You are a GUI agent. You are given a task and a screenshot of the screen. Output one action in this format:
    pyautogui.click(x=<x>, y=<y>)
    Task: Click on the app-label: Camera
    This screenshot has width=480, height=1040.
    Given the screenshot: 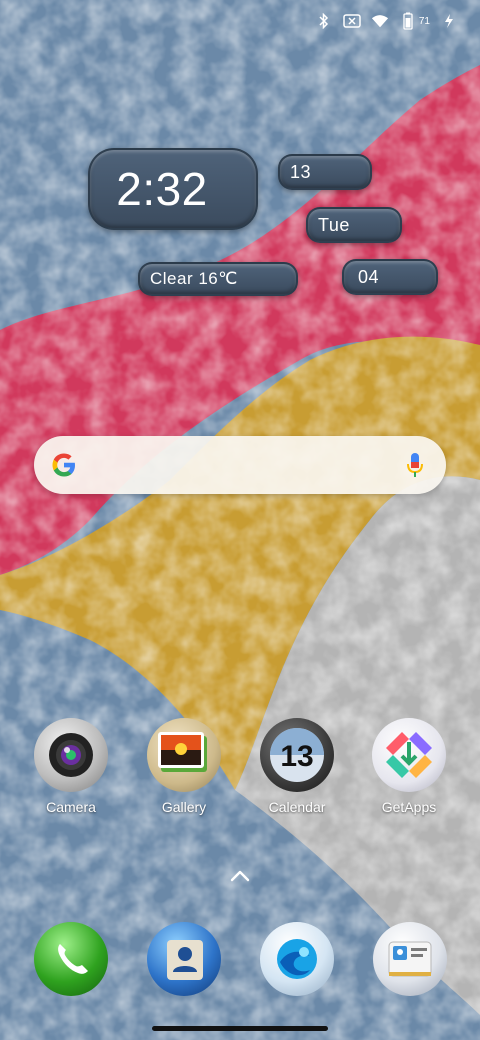 What is the action you would take?
    pyautogui.click(x=71, y=807)
    